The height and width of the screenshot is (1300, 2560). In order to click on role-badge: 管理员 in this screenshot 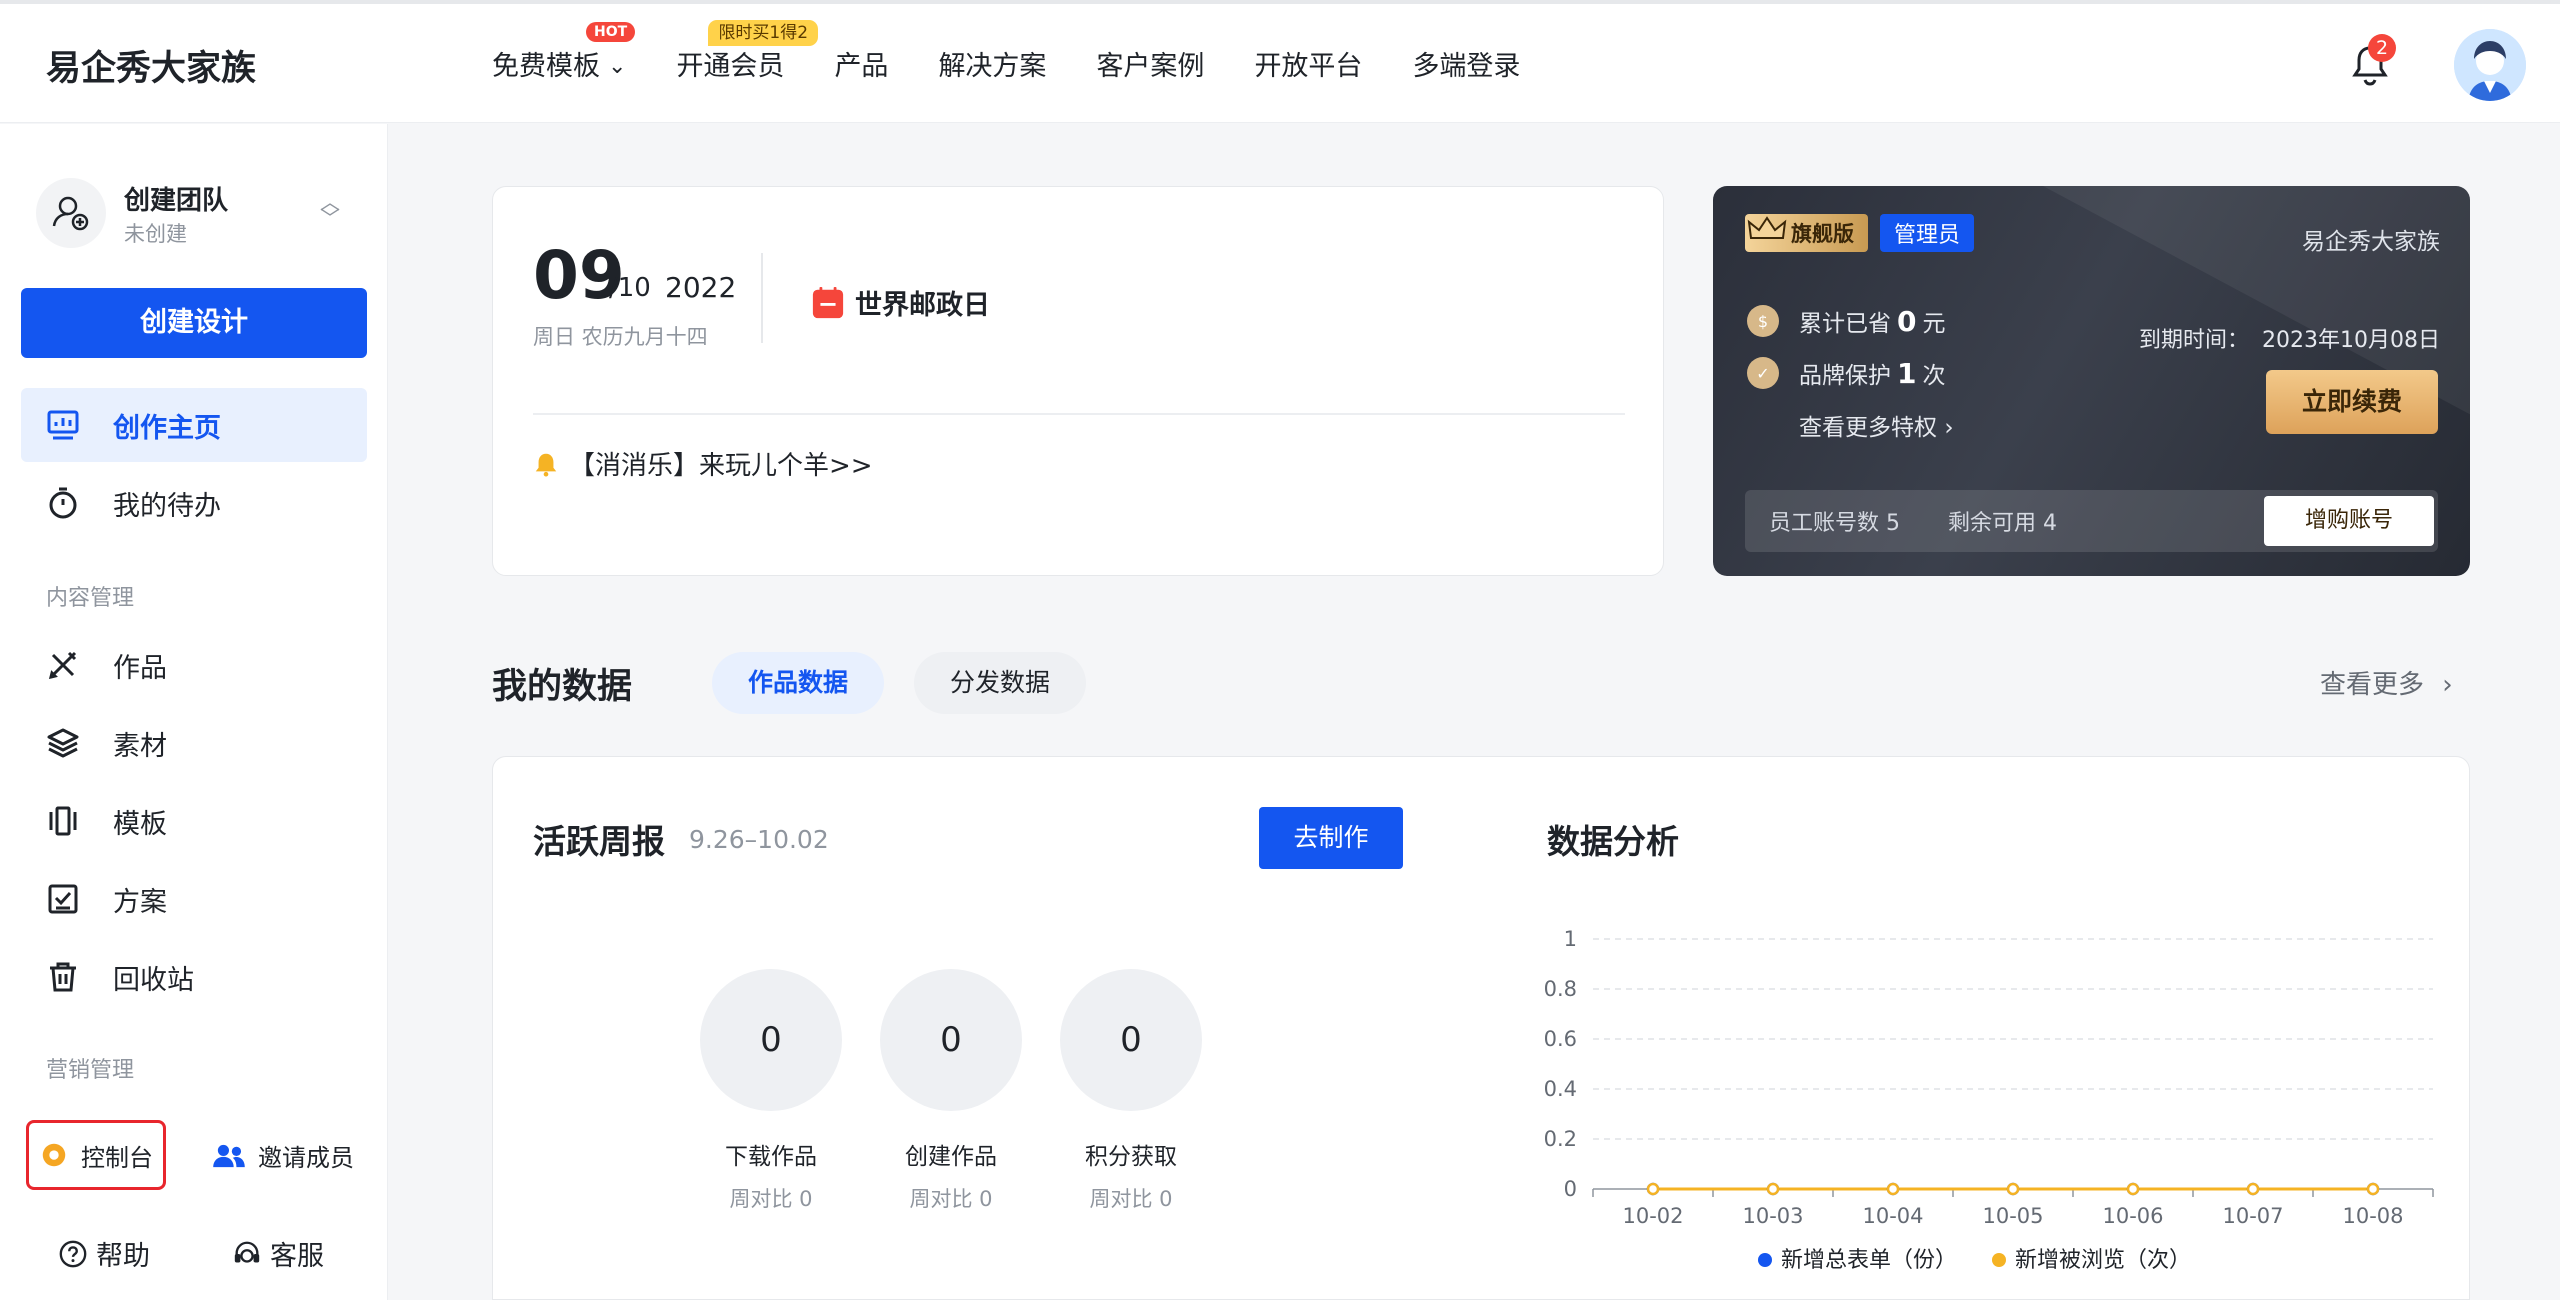, I will do `click(1927, 233)`.